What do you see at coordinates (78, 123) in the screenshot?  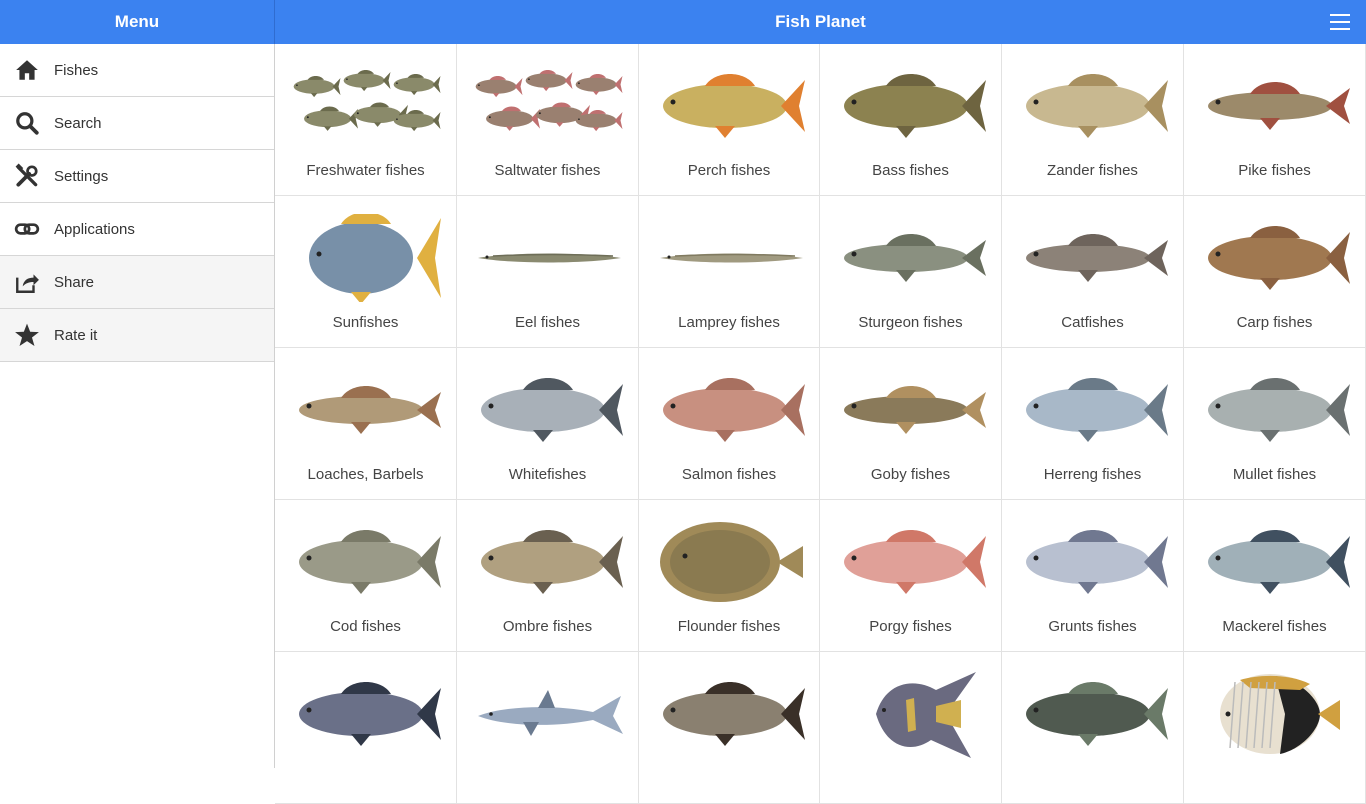 I see `sidebar-item-label: Search` at bounding box center [78, 123].